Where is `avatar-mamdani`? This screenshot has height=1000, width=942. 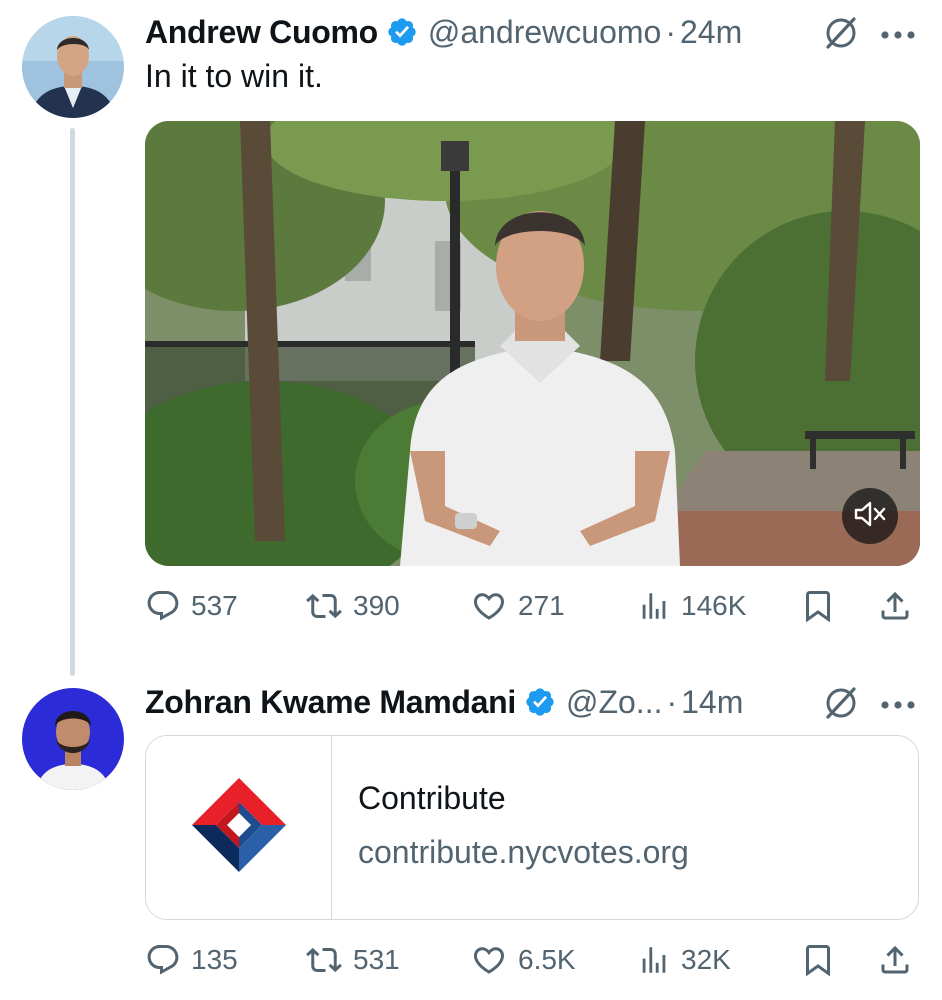
avatar-mamdani is located at coordinates (73, 739).